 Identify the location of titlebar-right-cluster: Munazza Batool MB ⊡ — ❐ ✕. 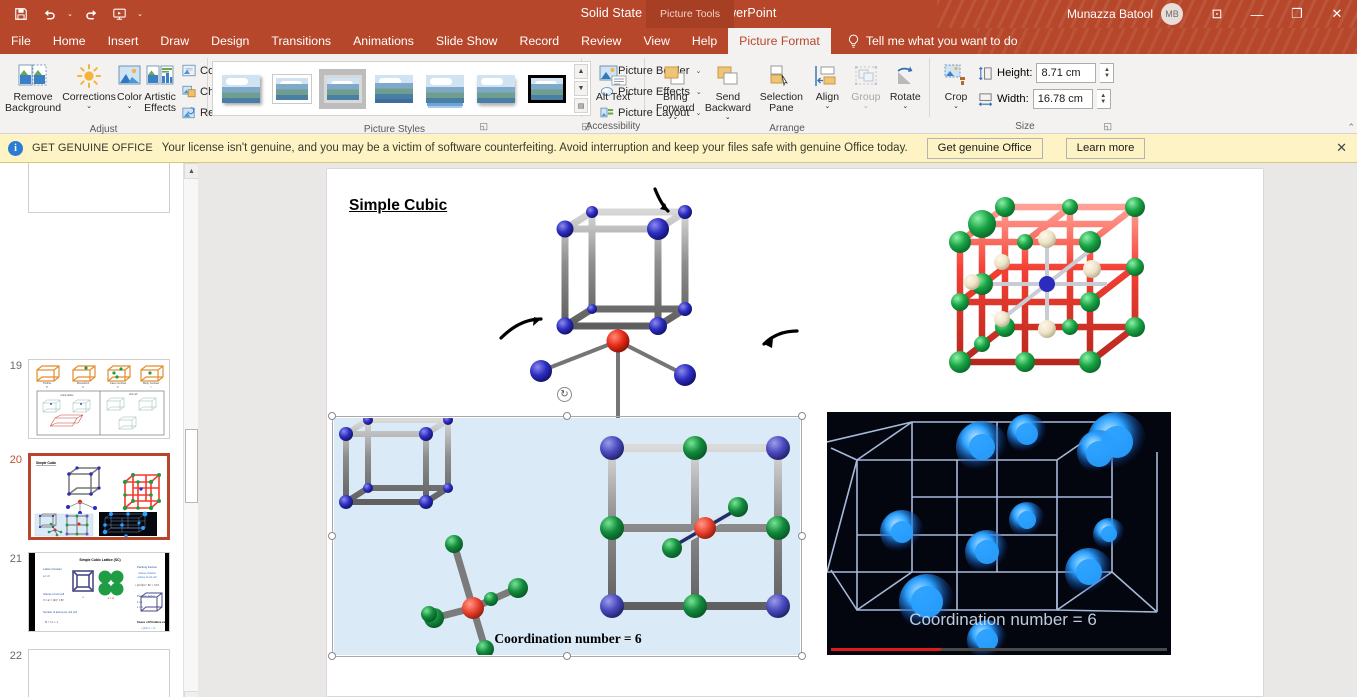
(1212, 14).